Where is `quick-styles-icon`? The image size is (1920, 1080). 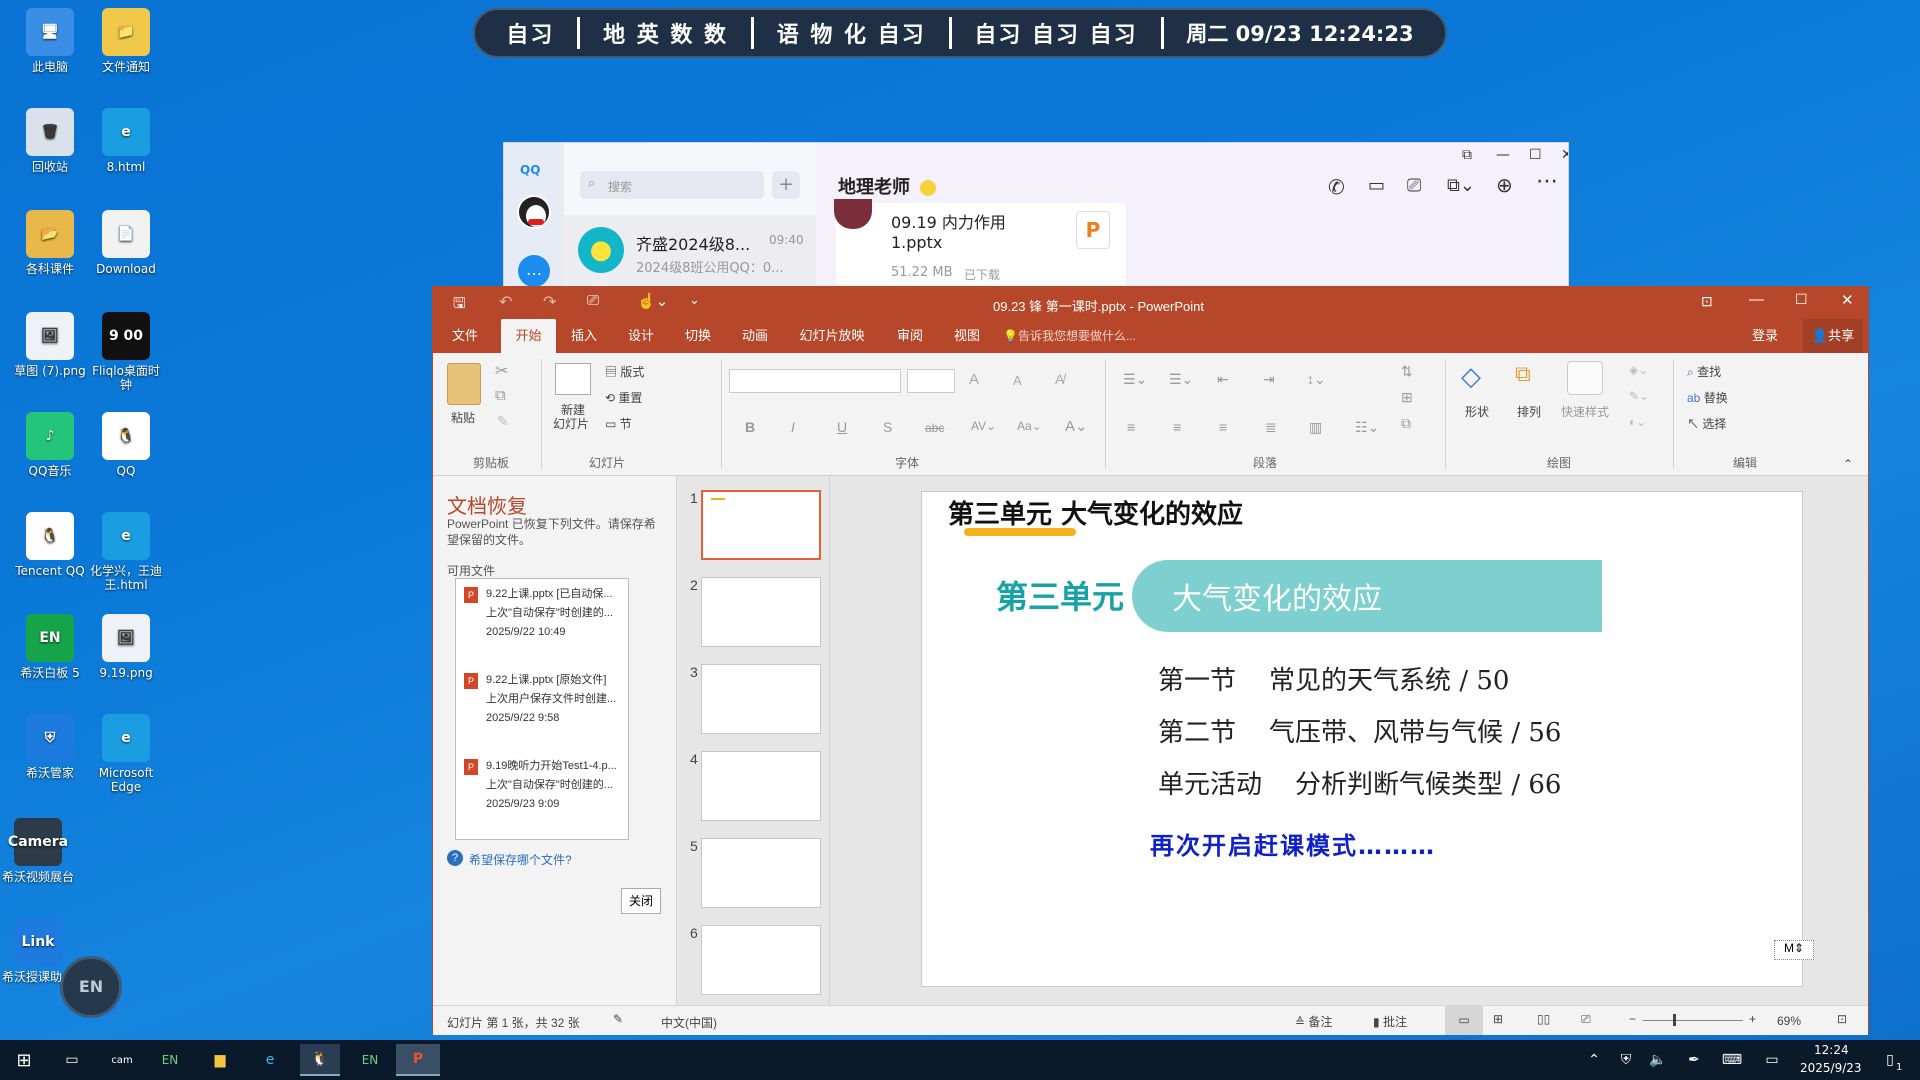 quick-styles-icon is located at coordinates (1585, 378).